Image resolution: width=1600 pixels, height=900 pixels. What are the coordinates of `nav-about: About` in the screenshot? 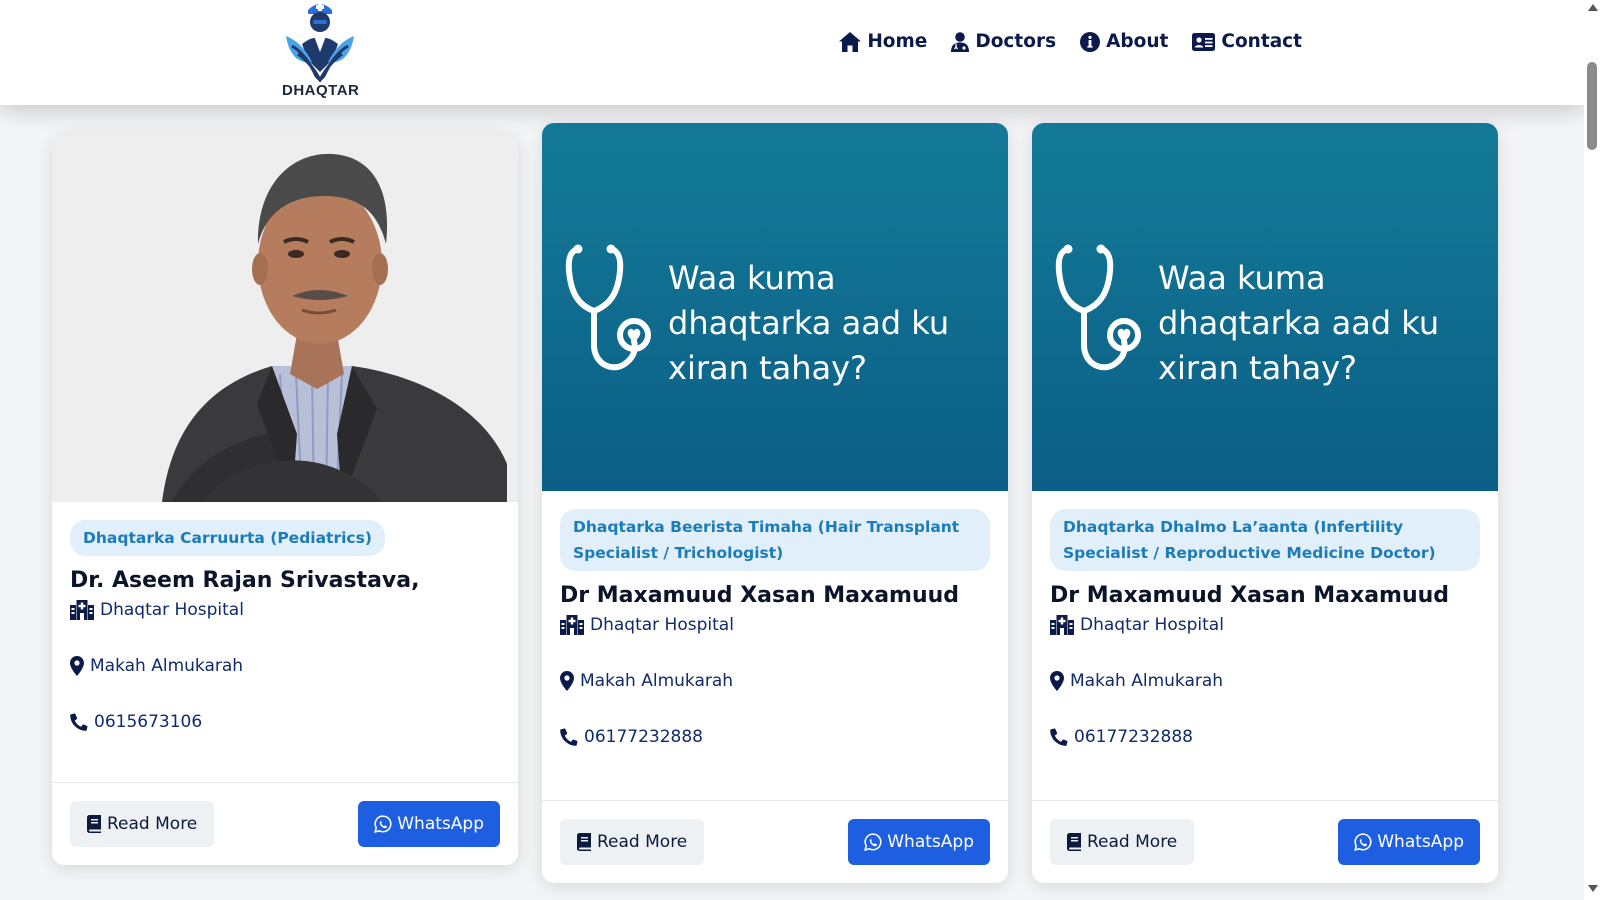 It's located at (1124, 41).